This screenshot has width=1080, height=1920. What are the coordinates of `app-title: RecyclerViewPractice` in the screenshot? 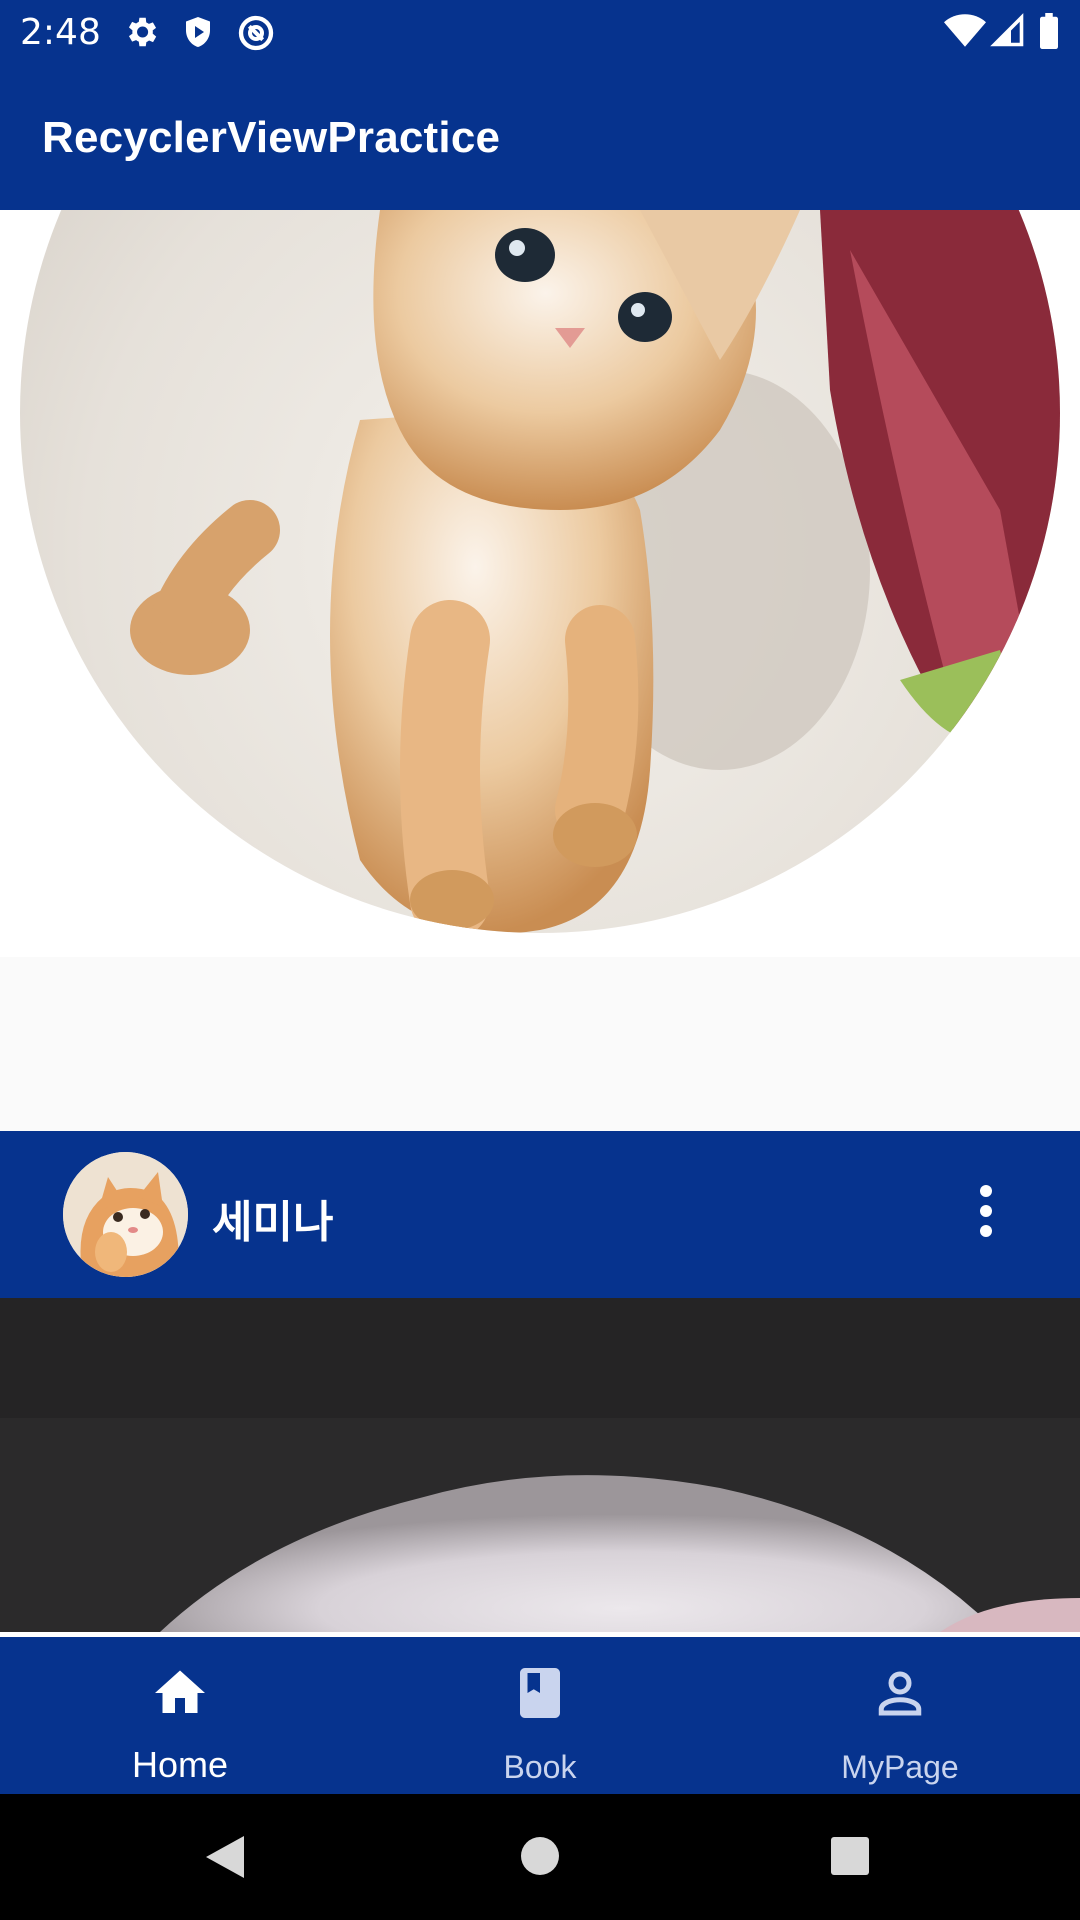 It's located at (271, 137).